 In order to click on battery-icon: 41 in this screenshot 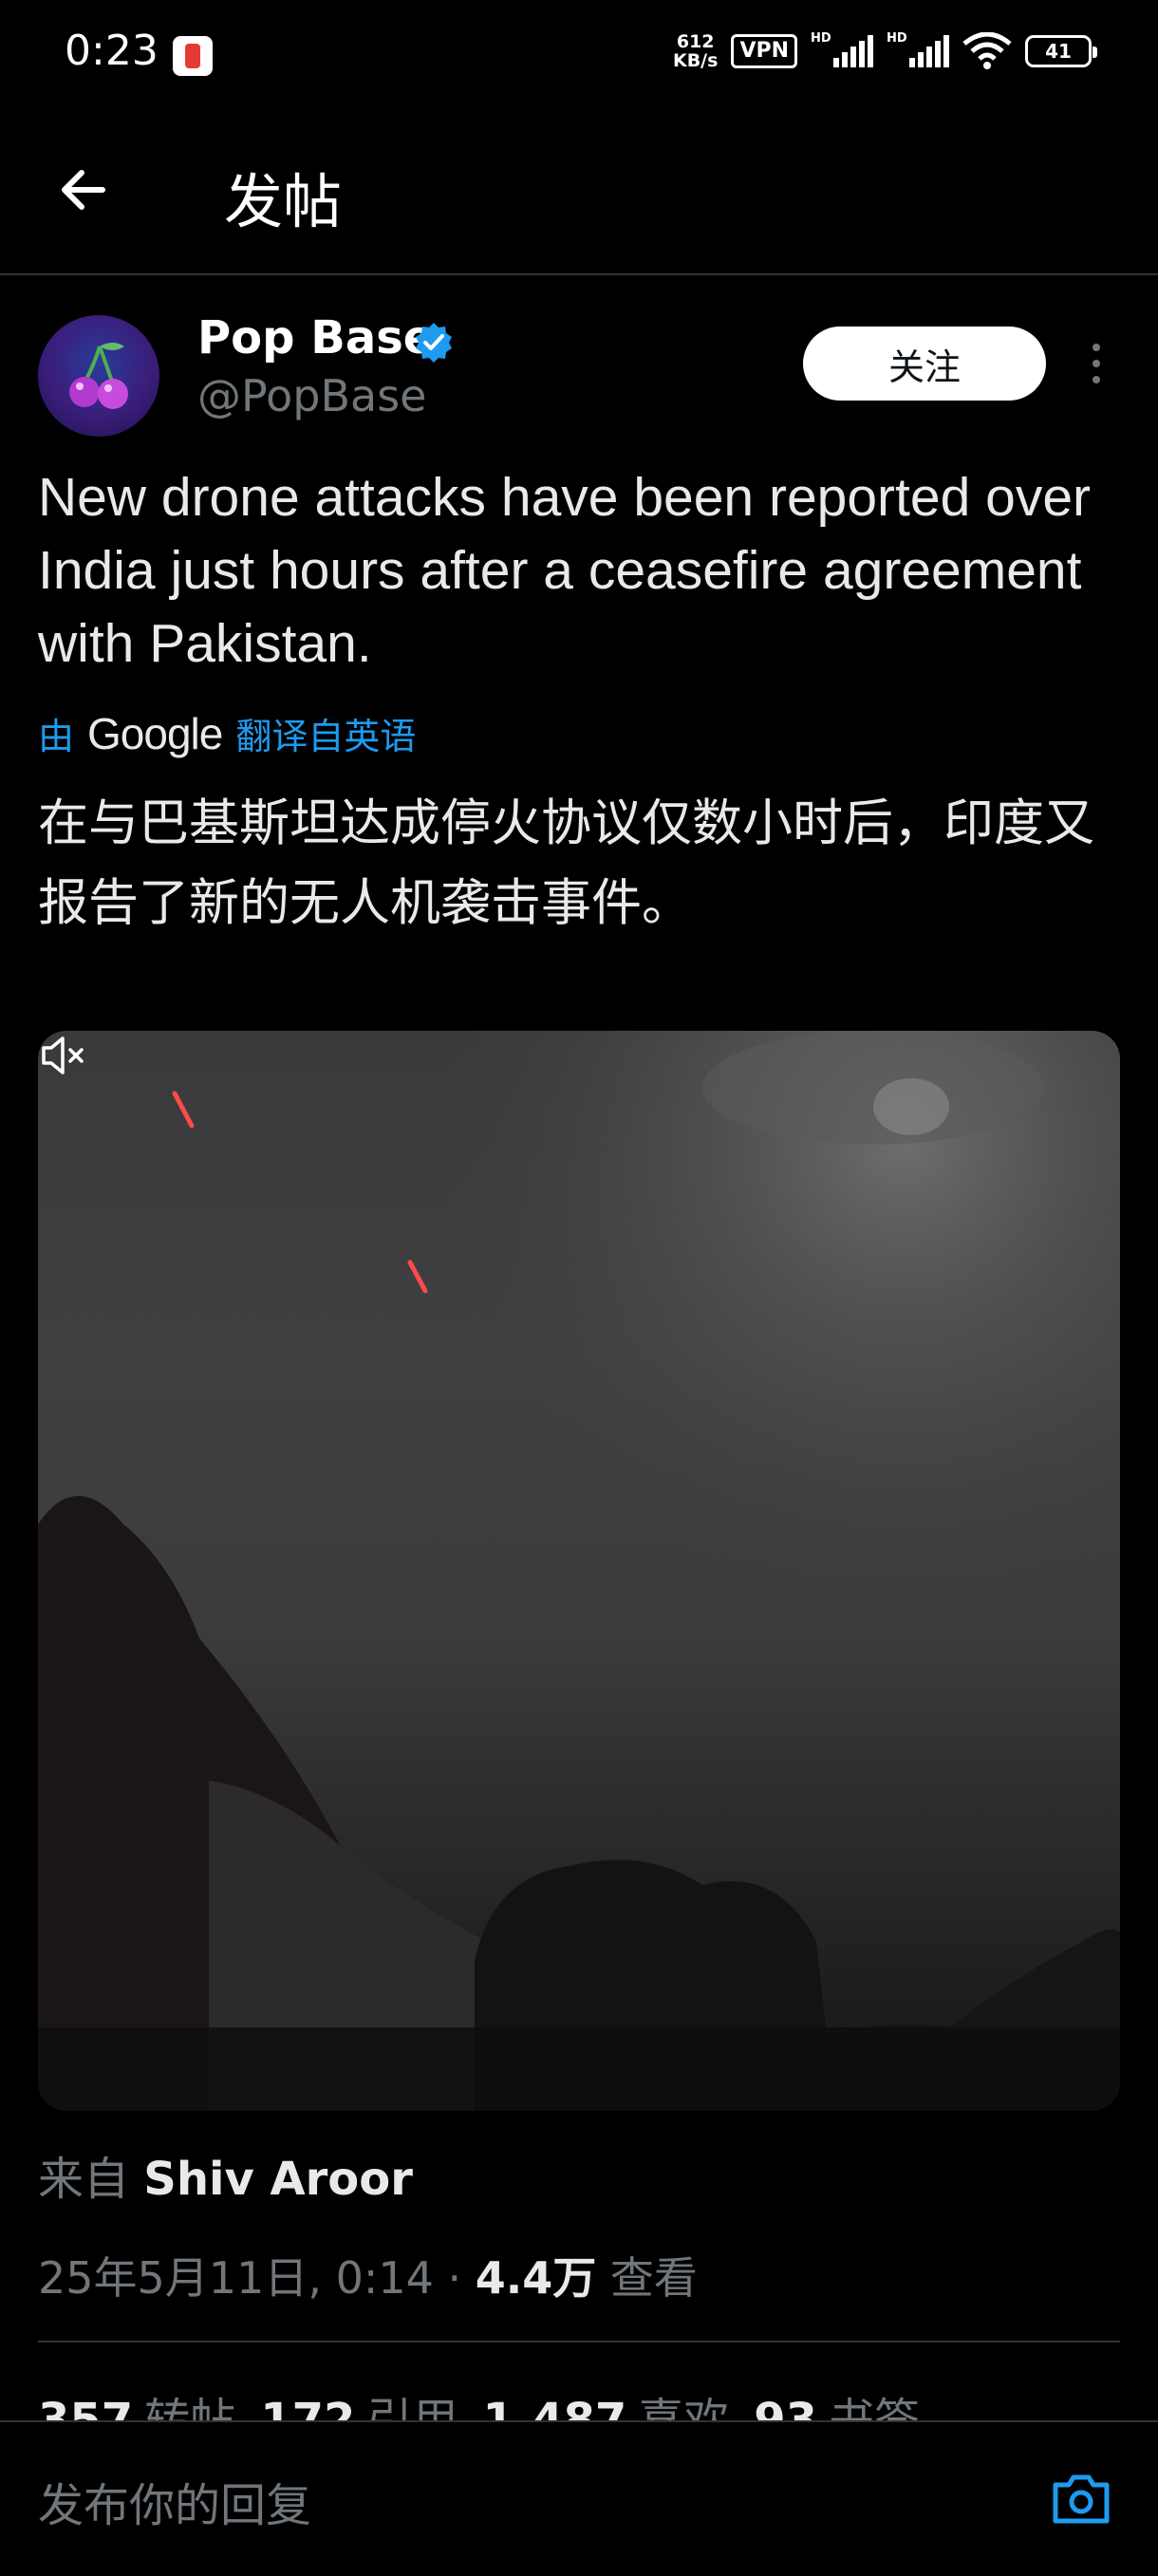, I will do `click(1061, 51)`.